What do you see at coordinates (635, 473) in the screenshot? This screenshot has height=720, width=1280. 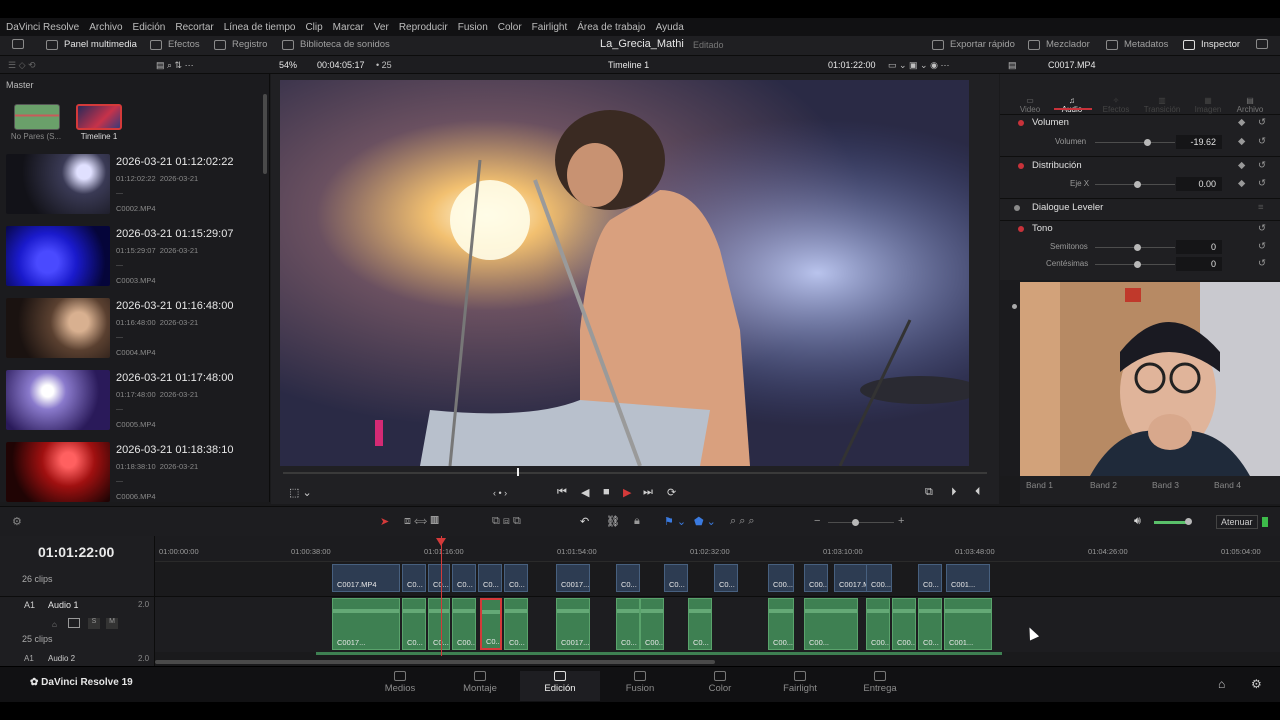 I see `viewer-scrubber` at bounding box center [635, 473].